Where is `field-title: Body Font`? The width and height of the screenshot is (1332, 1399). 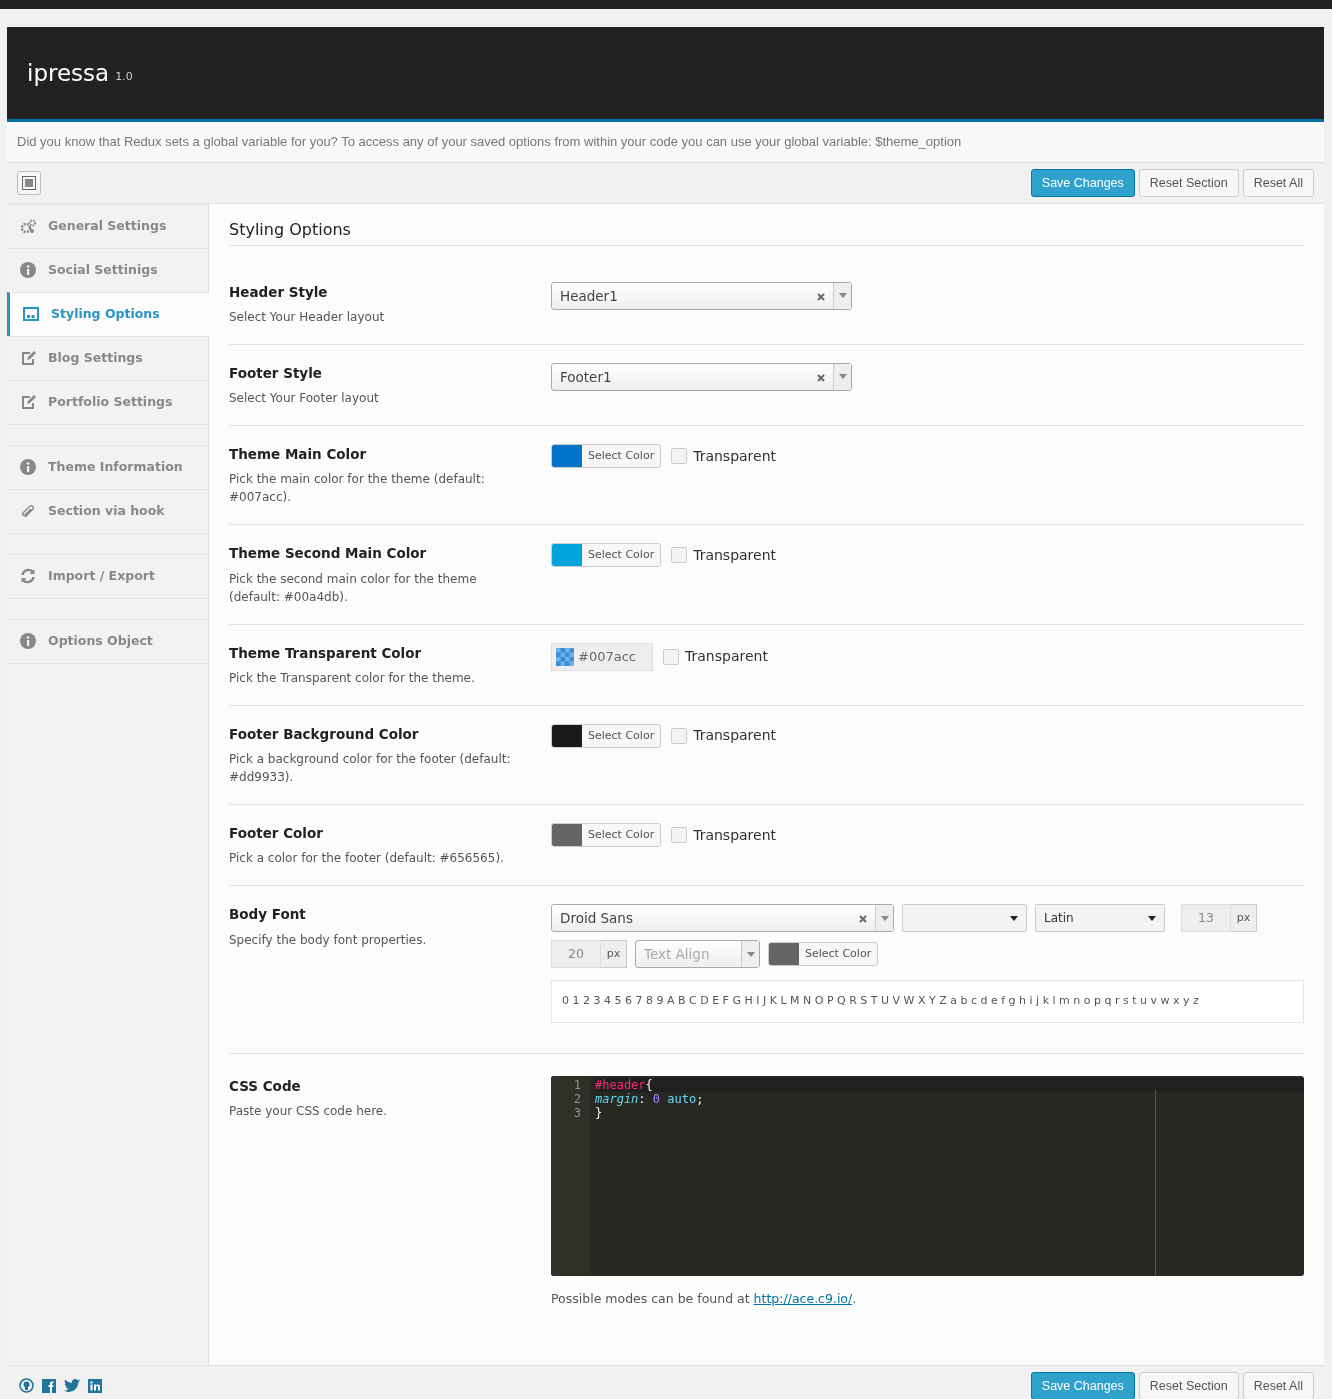
field-title: Body Font is located at coordinates (268, 915).